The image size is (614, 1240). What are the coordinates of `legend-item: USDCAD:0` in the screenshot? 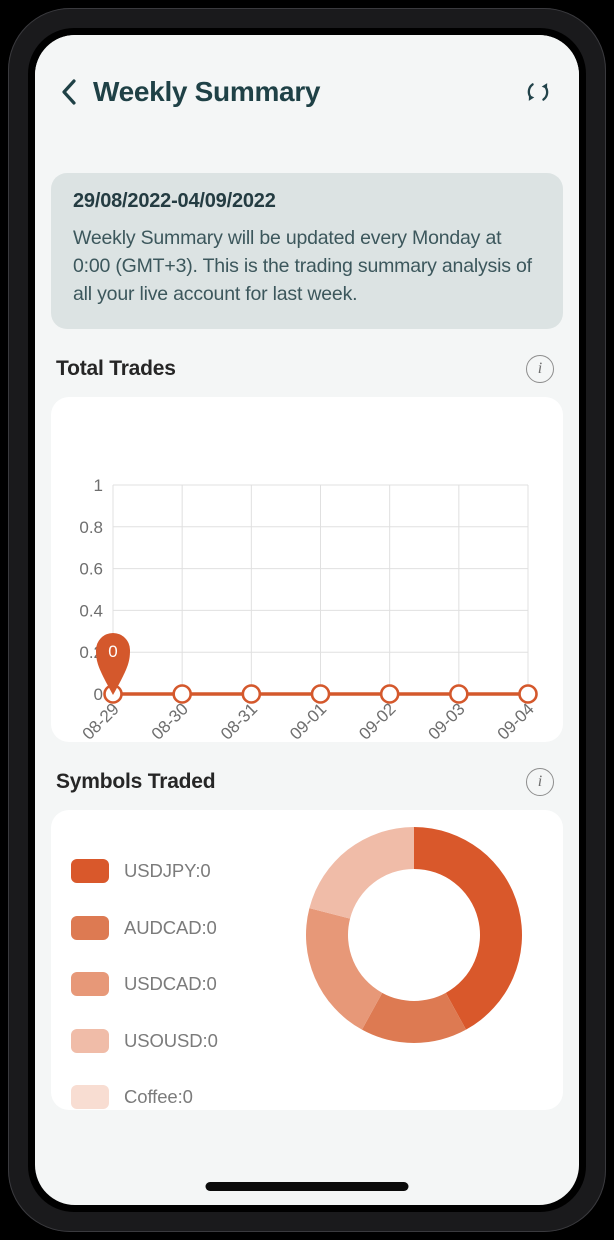 It's located at (178, 984).